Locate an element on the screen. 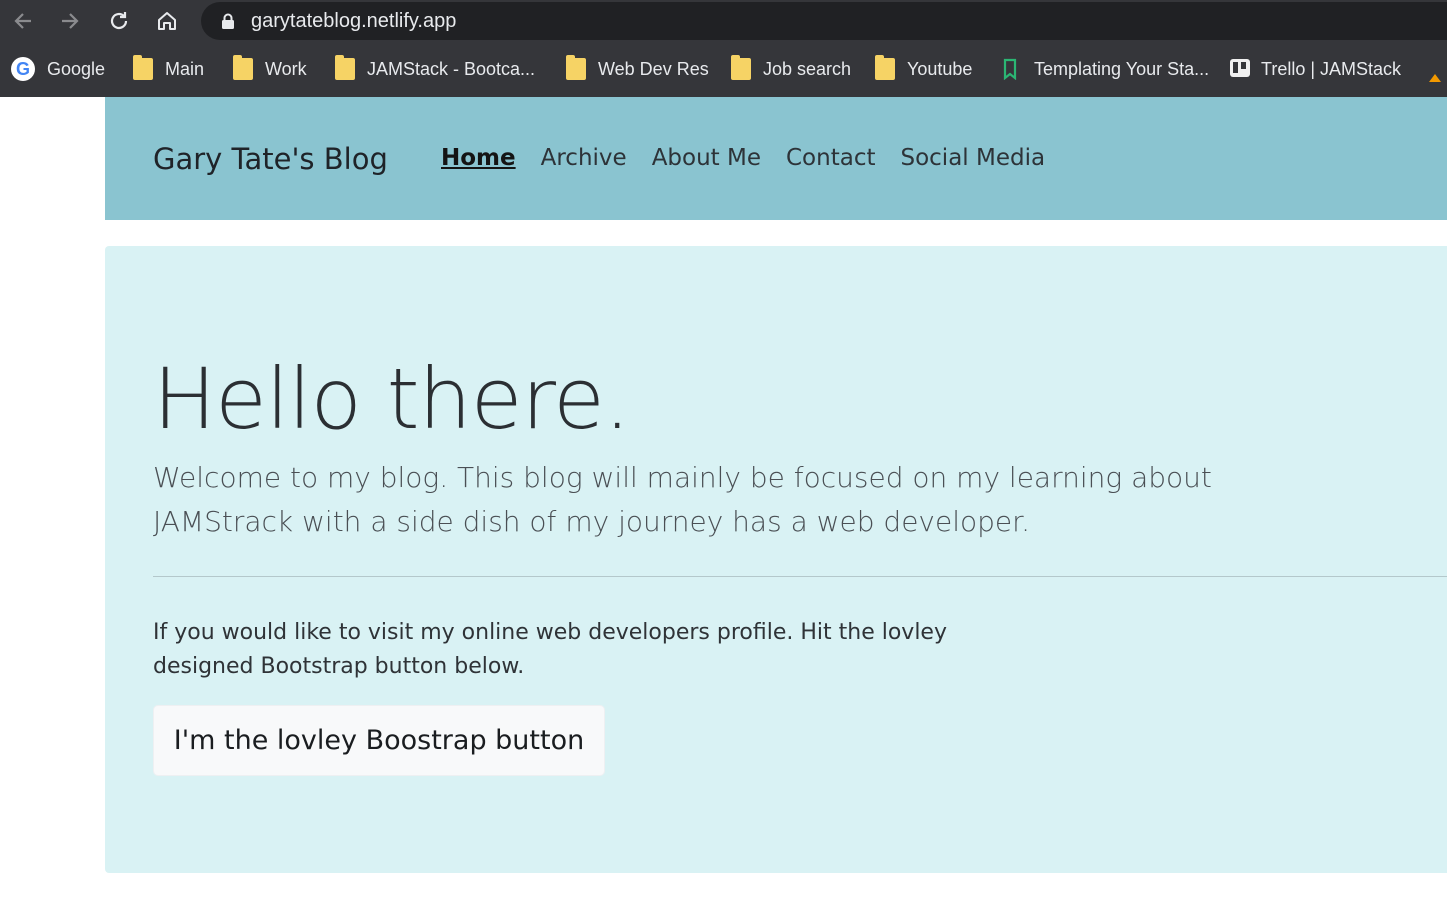  url-text: garytateblog.netlify.app is located at coordinates (354, 21).